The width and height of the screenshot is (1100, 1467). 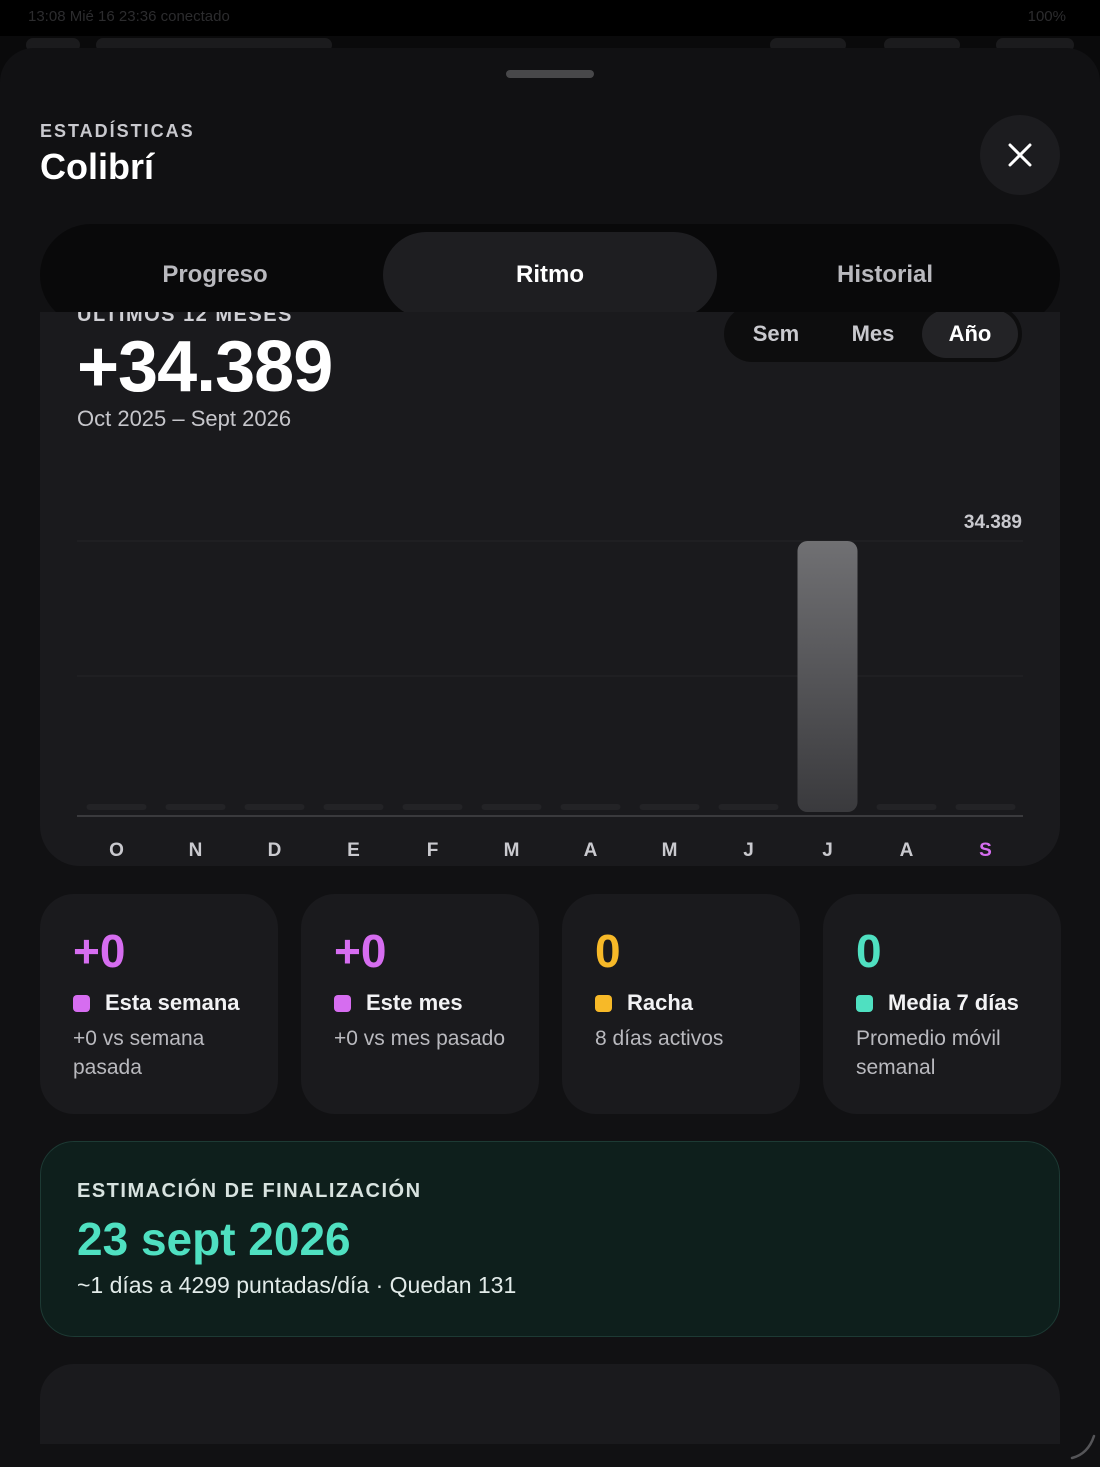 I want to click on close-button, so click(x=1020, y=155).